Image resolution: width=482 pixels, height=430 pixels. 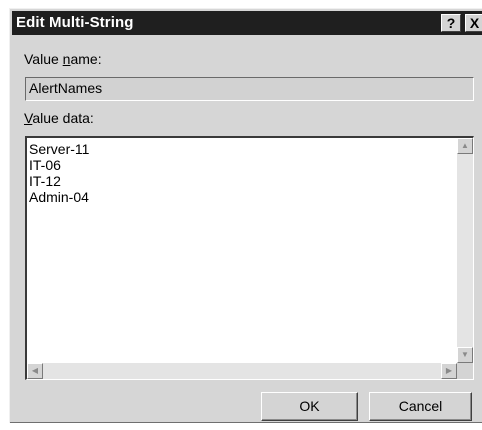 What do you see at coordinates (35, 371) in the screenshot?
I see `scroll-left-icon: ◀` at bounding box center [35, 371].